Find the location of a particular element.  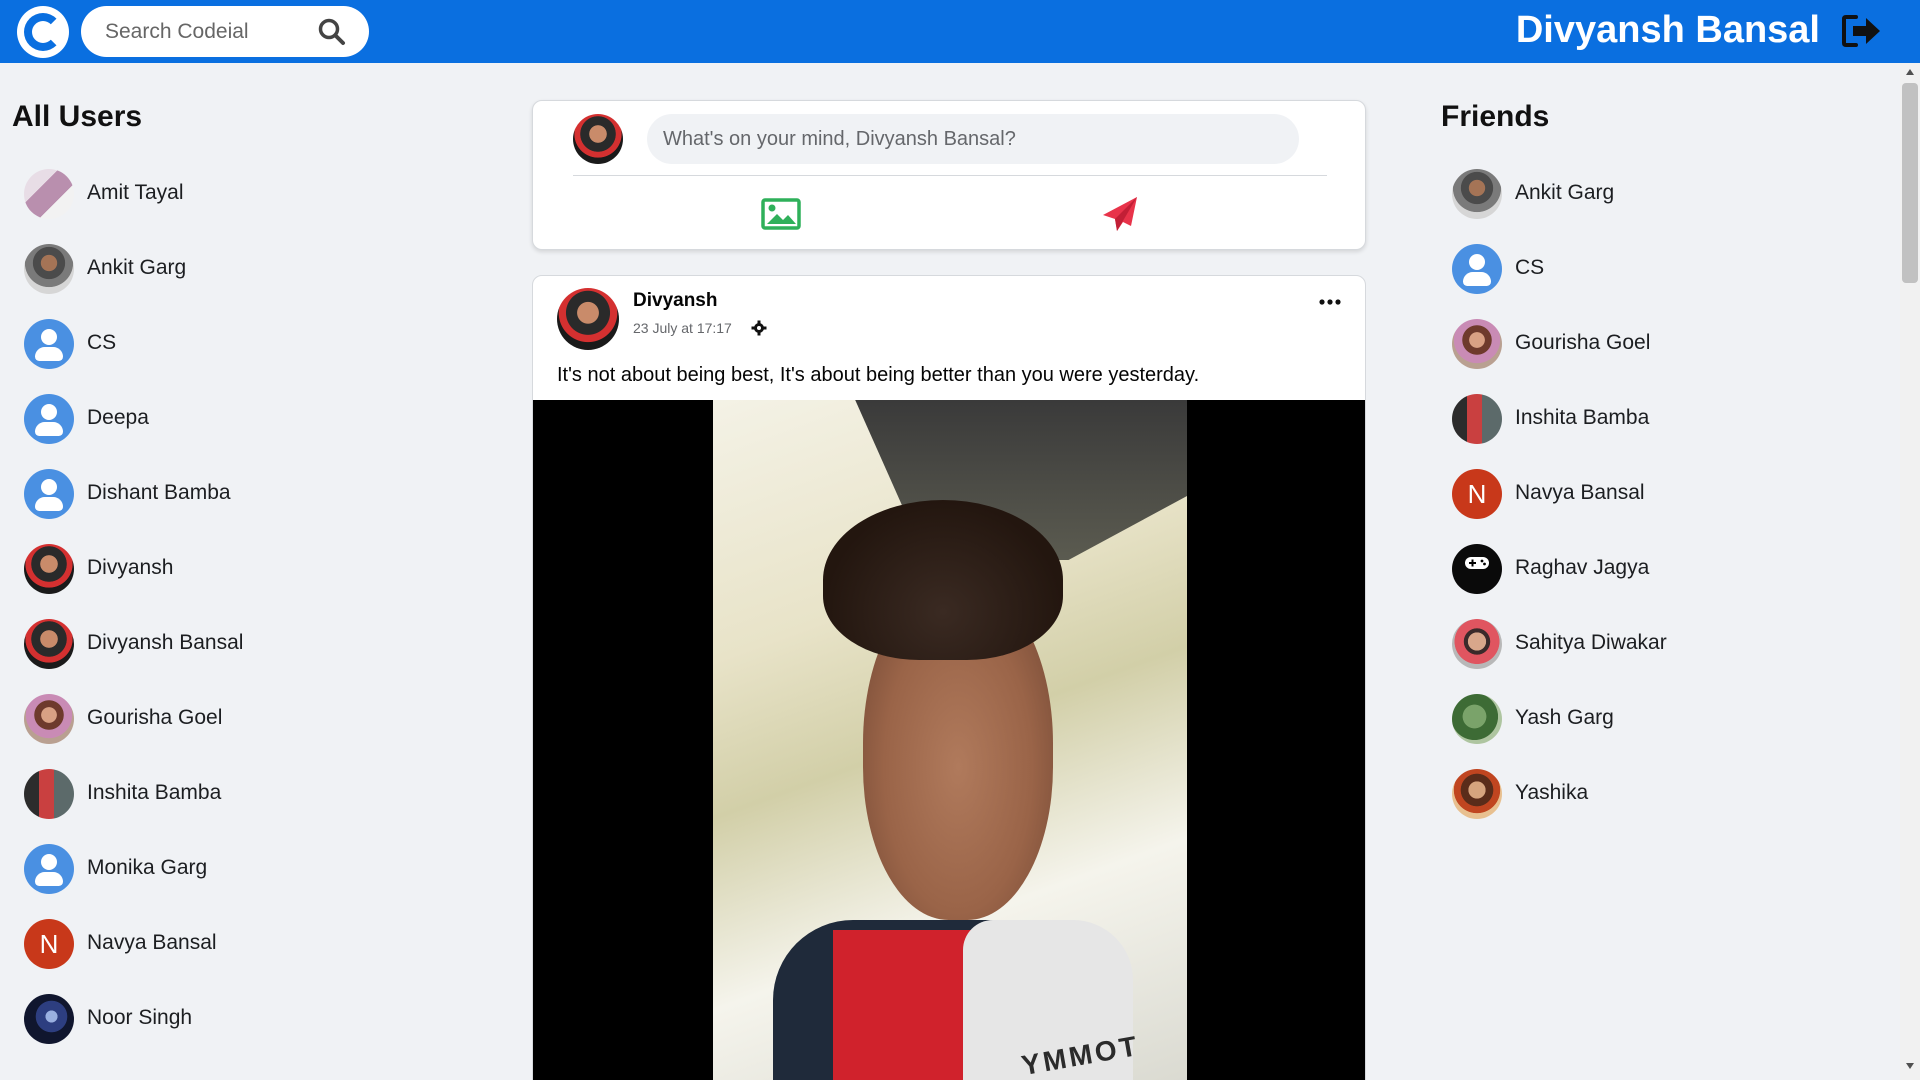

current-user-name: Divyansh Bansal is located at coordinates (1668, 30).